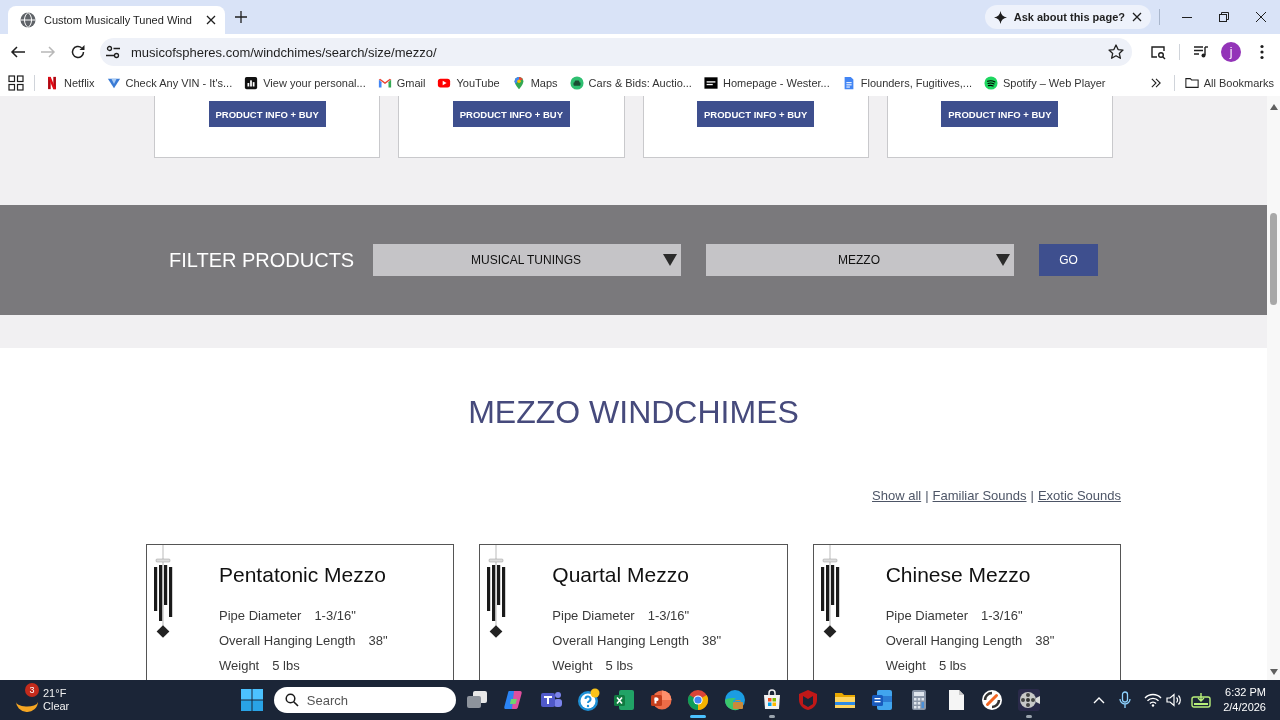 This screenshot has height=720, width=1280. I want to click on scrollbar, so click(1273, 388).